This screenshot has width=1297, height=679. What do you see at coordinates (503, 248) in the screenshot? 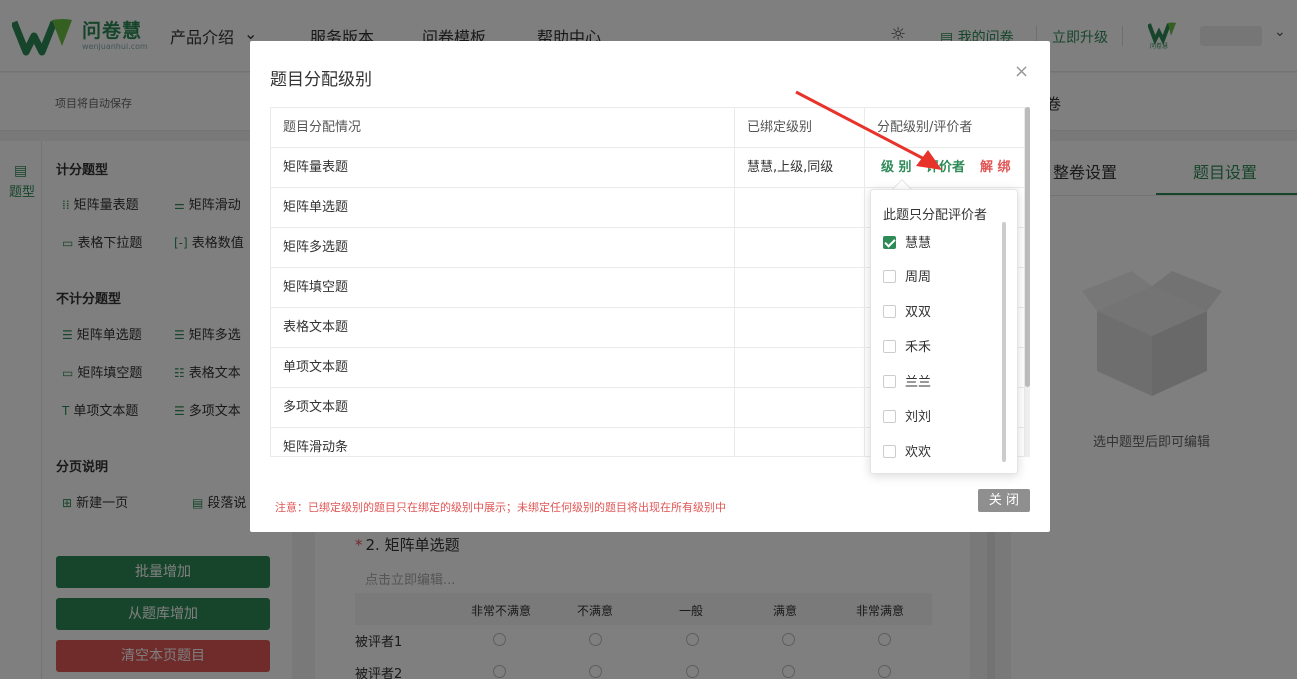
I see `row-question-name: 矩阵多选题` at bounding box center [503, 248].